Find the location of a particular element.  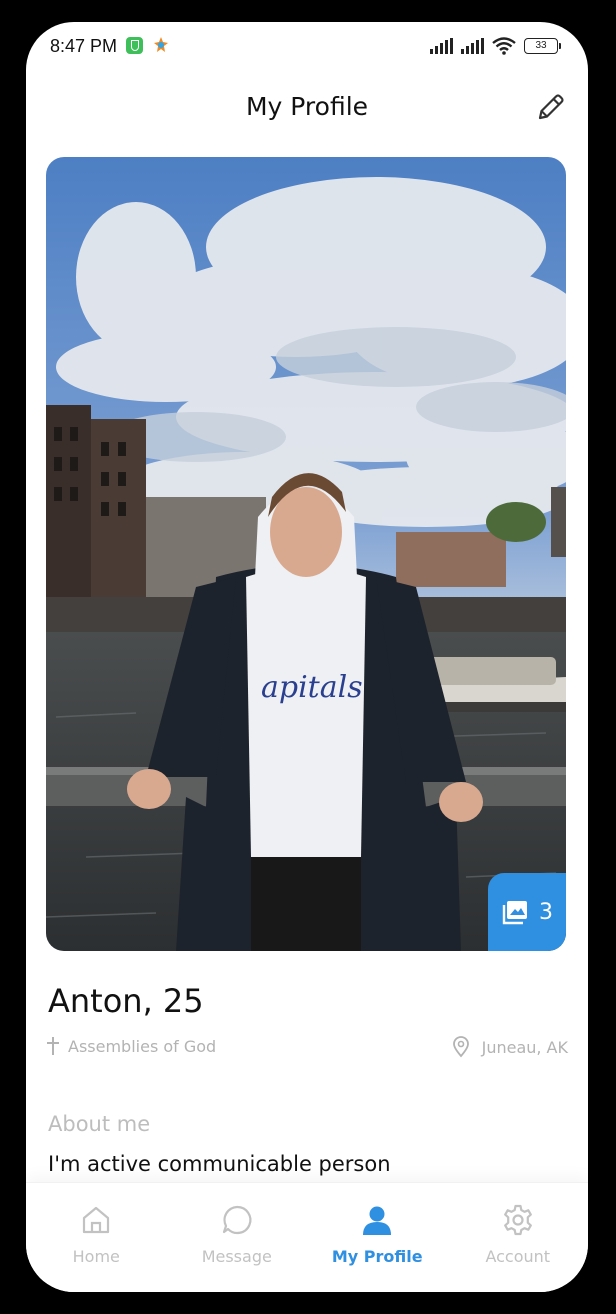

svg-text: apitals is located at coordinates (312, 687).